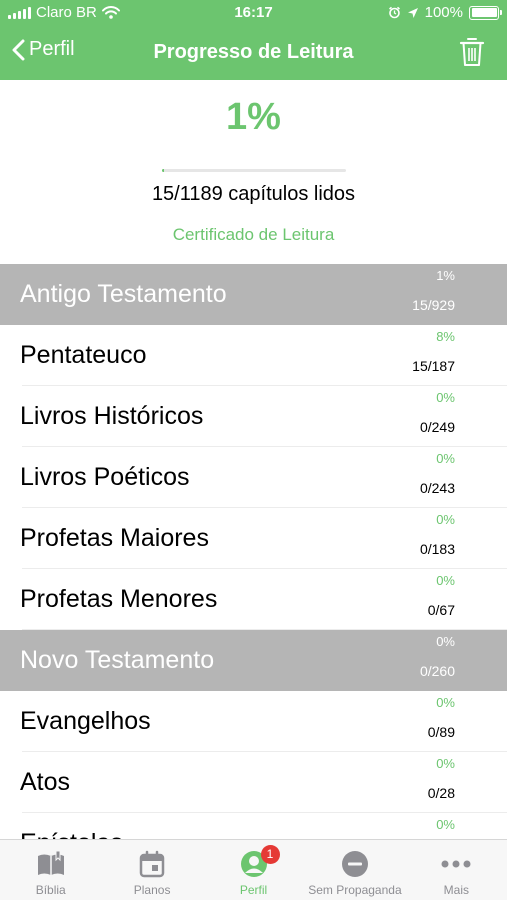  Describe the element at coordinates (253, 294) in the screenshot. I see `section-header-antigo-testamento: Antigo Testamento 1% 15/929` at that location.